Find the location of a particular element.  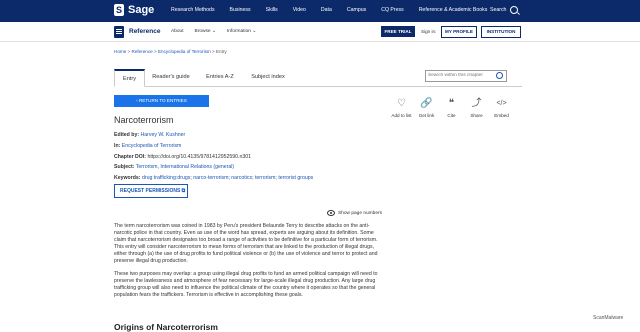

entry-title: Narcoterrorism is located at coordinates (144, 120).